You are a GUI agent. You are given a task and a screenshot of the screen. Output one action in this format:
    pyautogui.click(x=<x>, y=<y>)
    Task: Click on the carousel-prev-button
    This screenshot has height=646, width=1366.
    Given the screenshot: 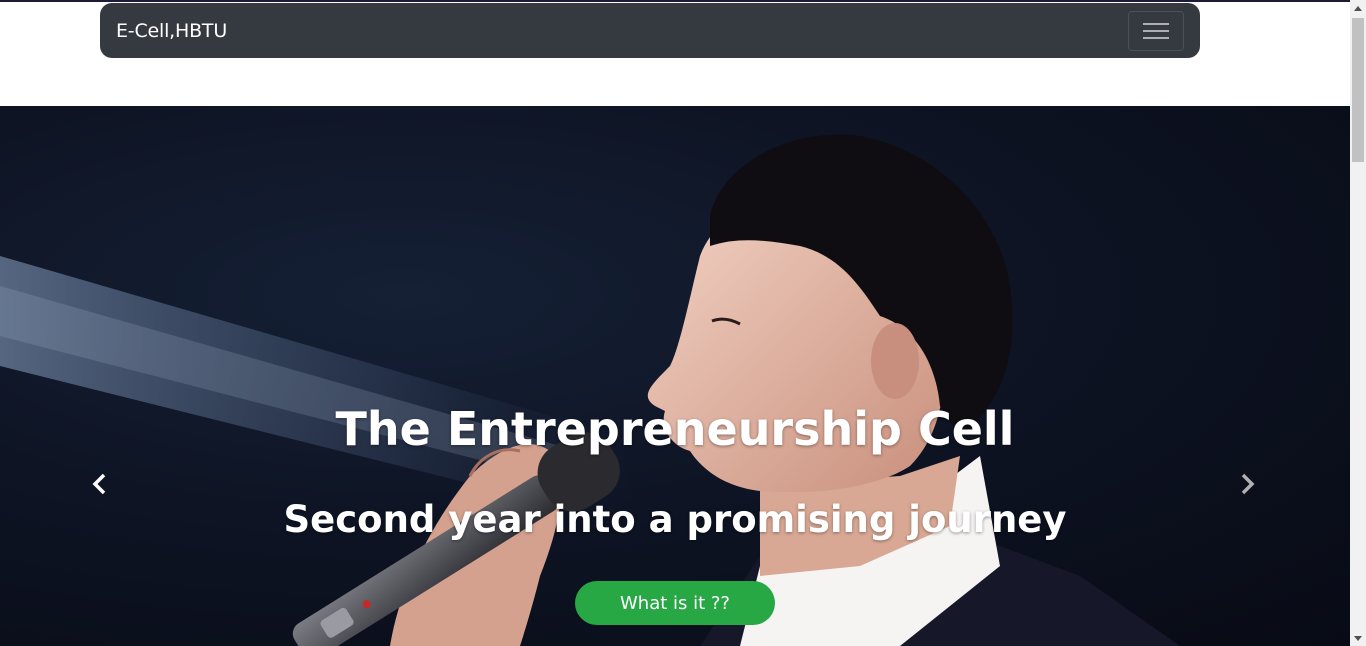 What is the action you would take?
    pyautogui.click(x=100, y=486)
    